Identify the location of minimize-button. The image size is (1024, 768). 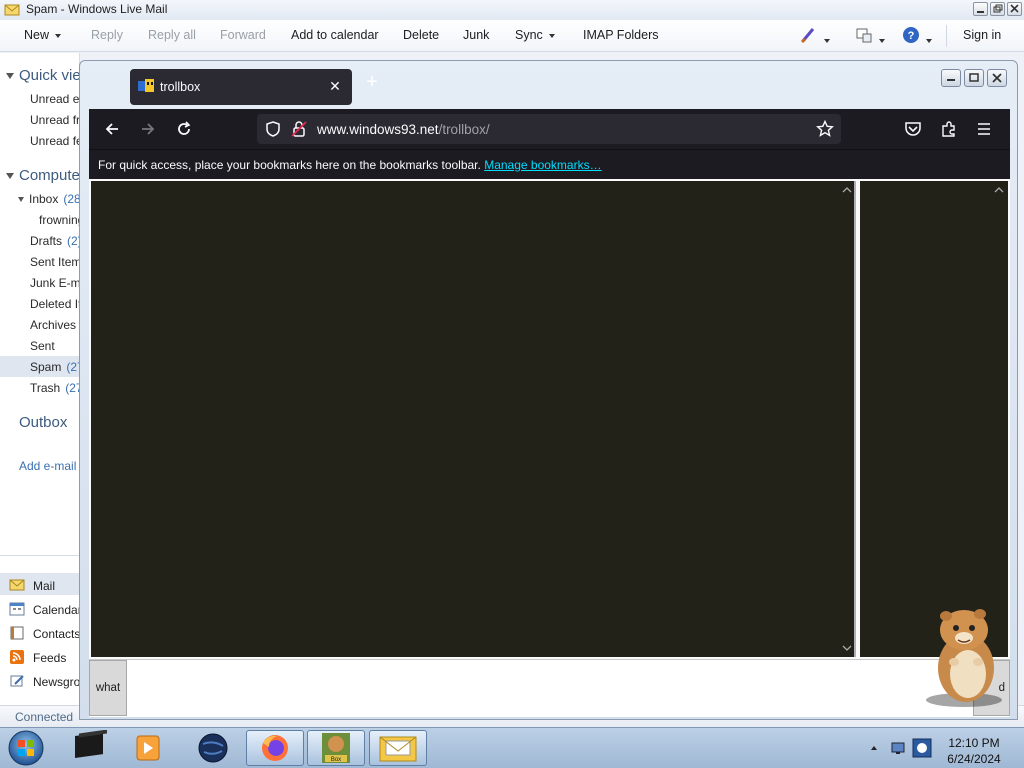
(980, 9).